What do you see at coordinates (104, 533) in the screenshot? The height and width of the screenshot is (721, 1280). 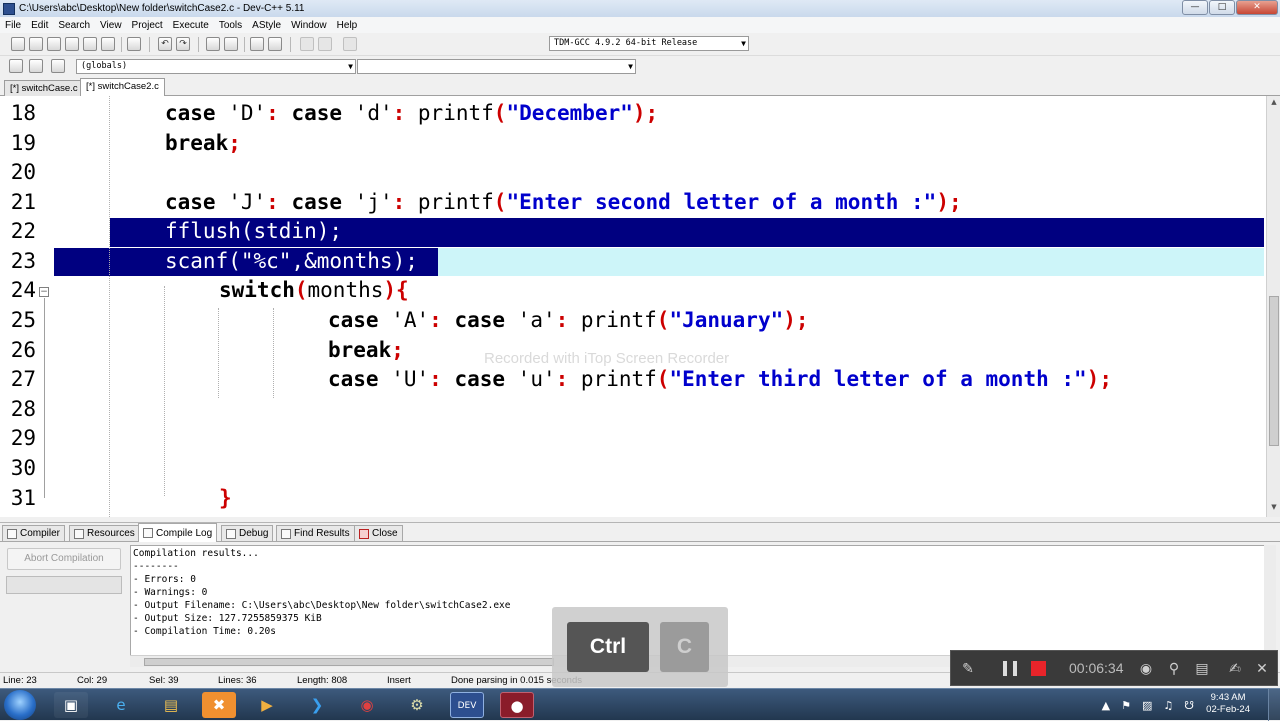 I see `tab-resources: Resources` at bounding box center [104, 533].